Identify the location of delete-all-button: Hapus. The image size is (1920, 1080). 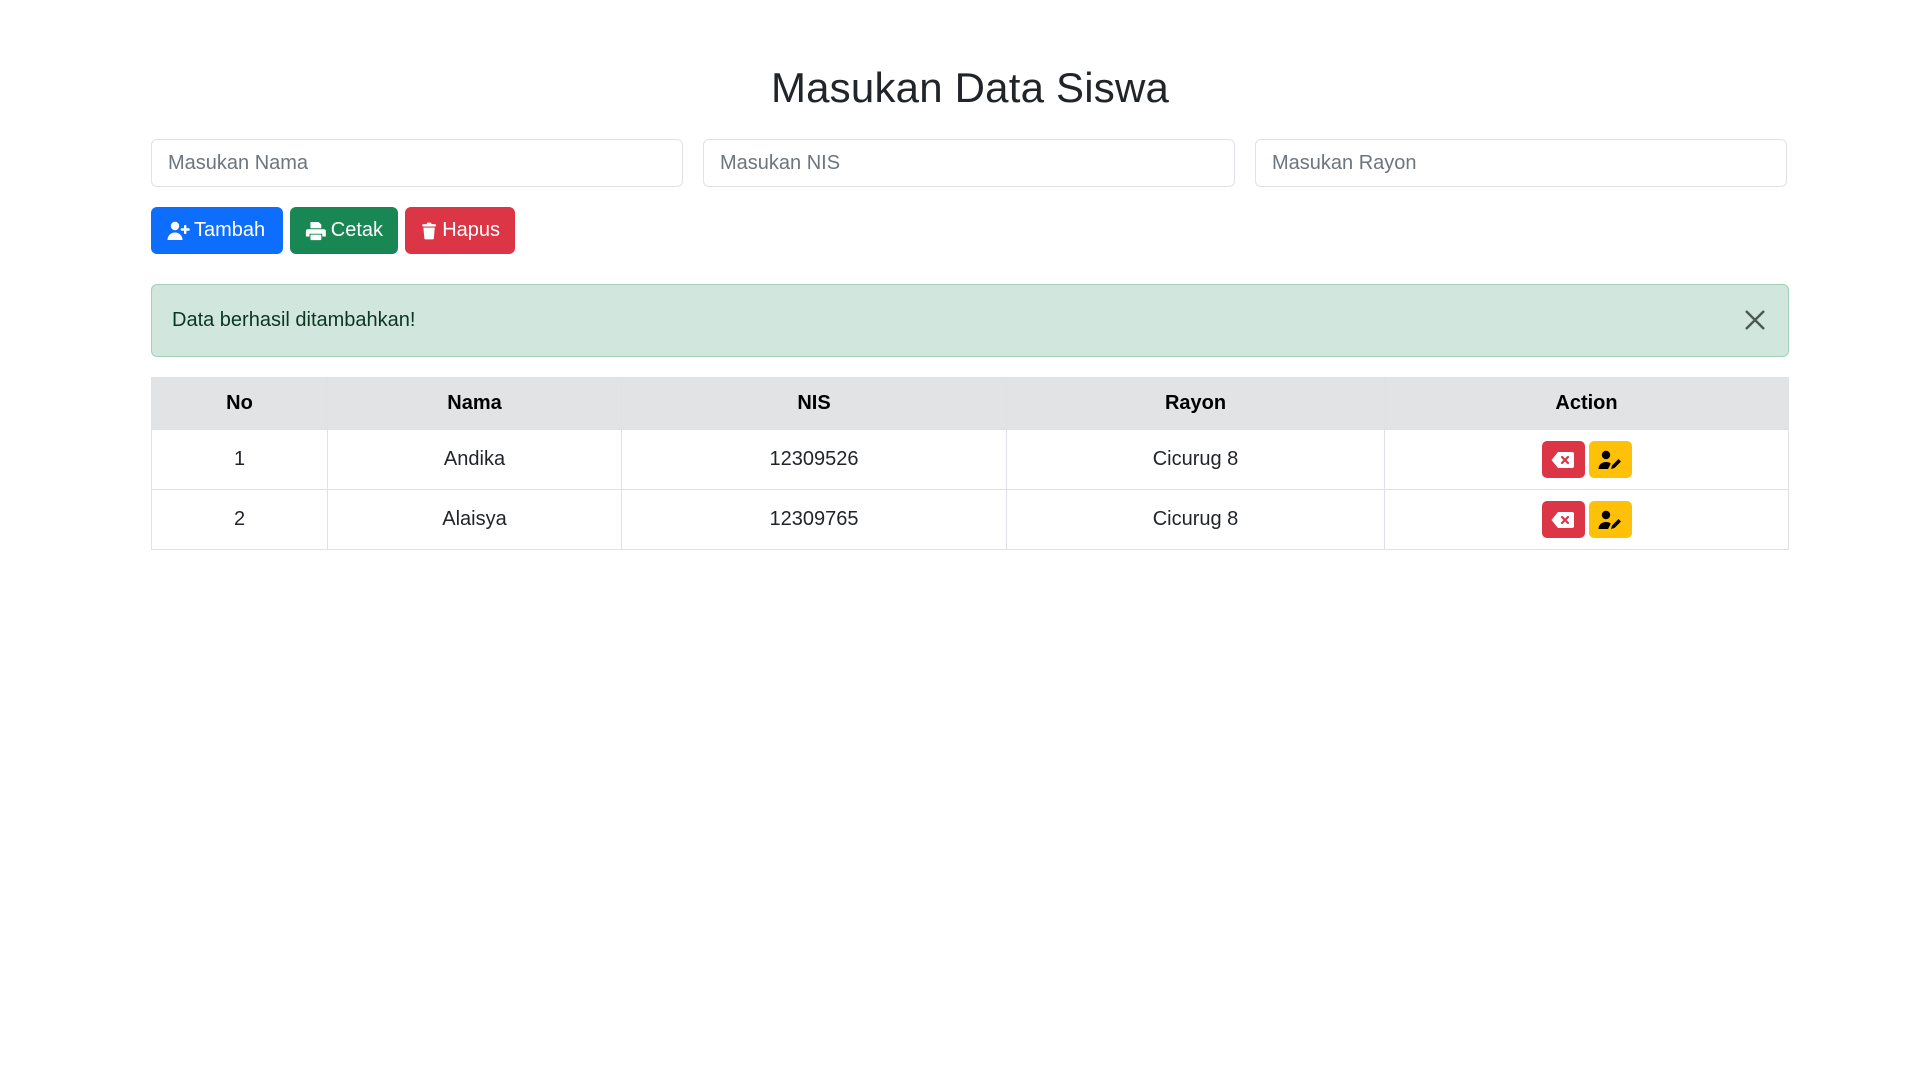
(460, 230).